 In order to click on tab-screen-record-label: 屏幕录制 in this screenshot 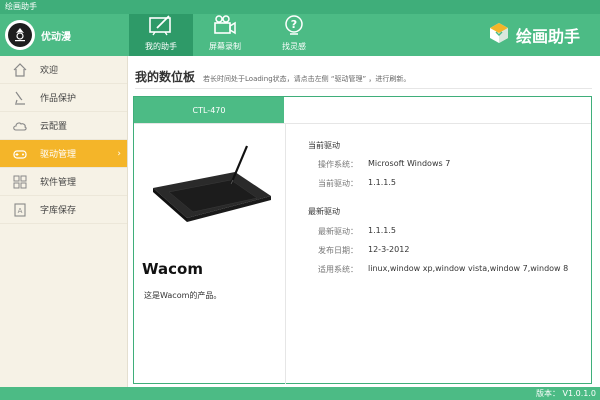, I will do `click(225, 46)`.